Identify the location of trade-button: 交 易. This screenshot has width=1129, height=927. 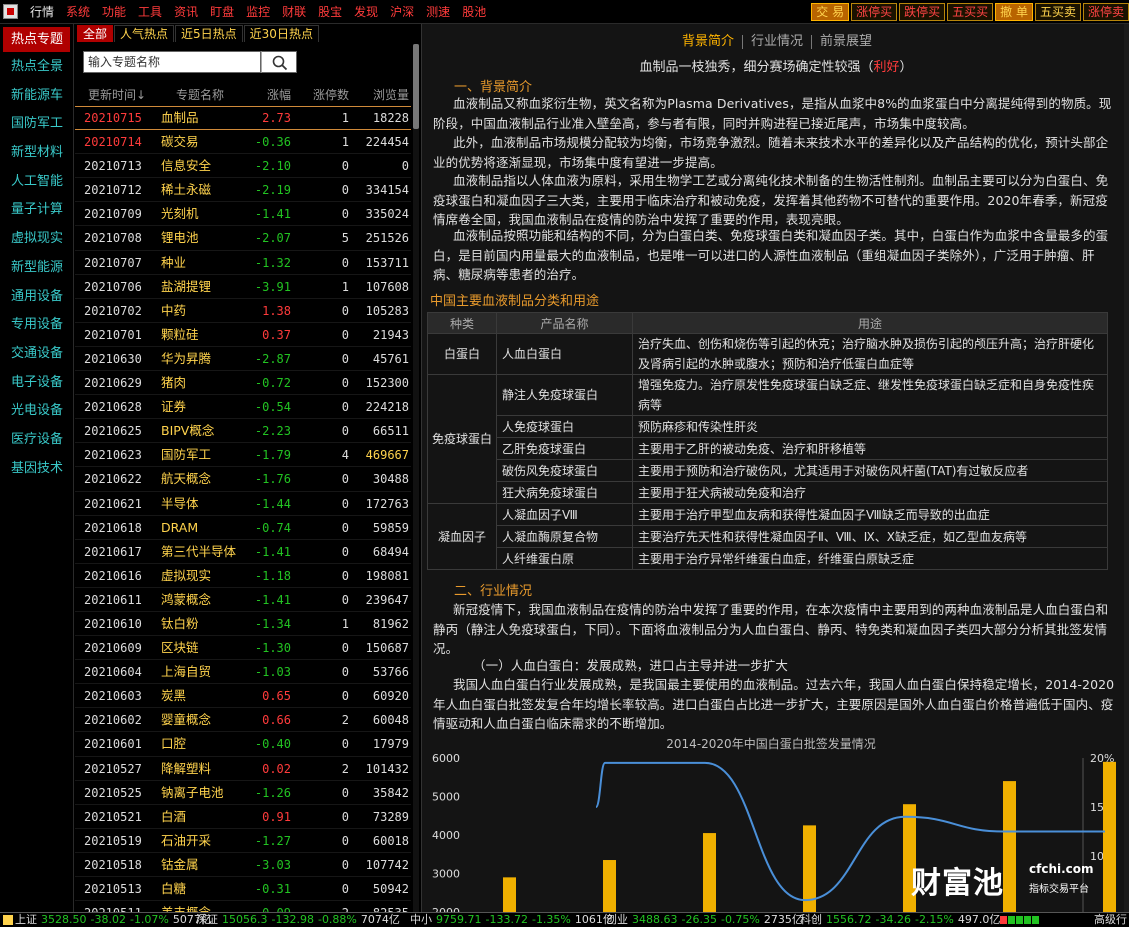
(830, 12).